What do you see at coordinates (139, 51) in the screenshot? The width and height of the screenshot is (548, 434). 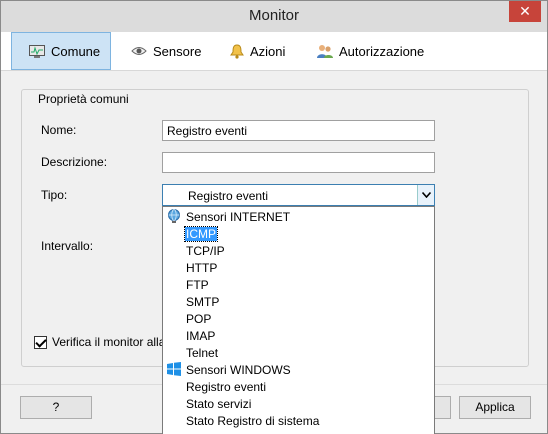 I see `eye-icon` at bounding box center [139, 51].